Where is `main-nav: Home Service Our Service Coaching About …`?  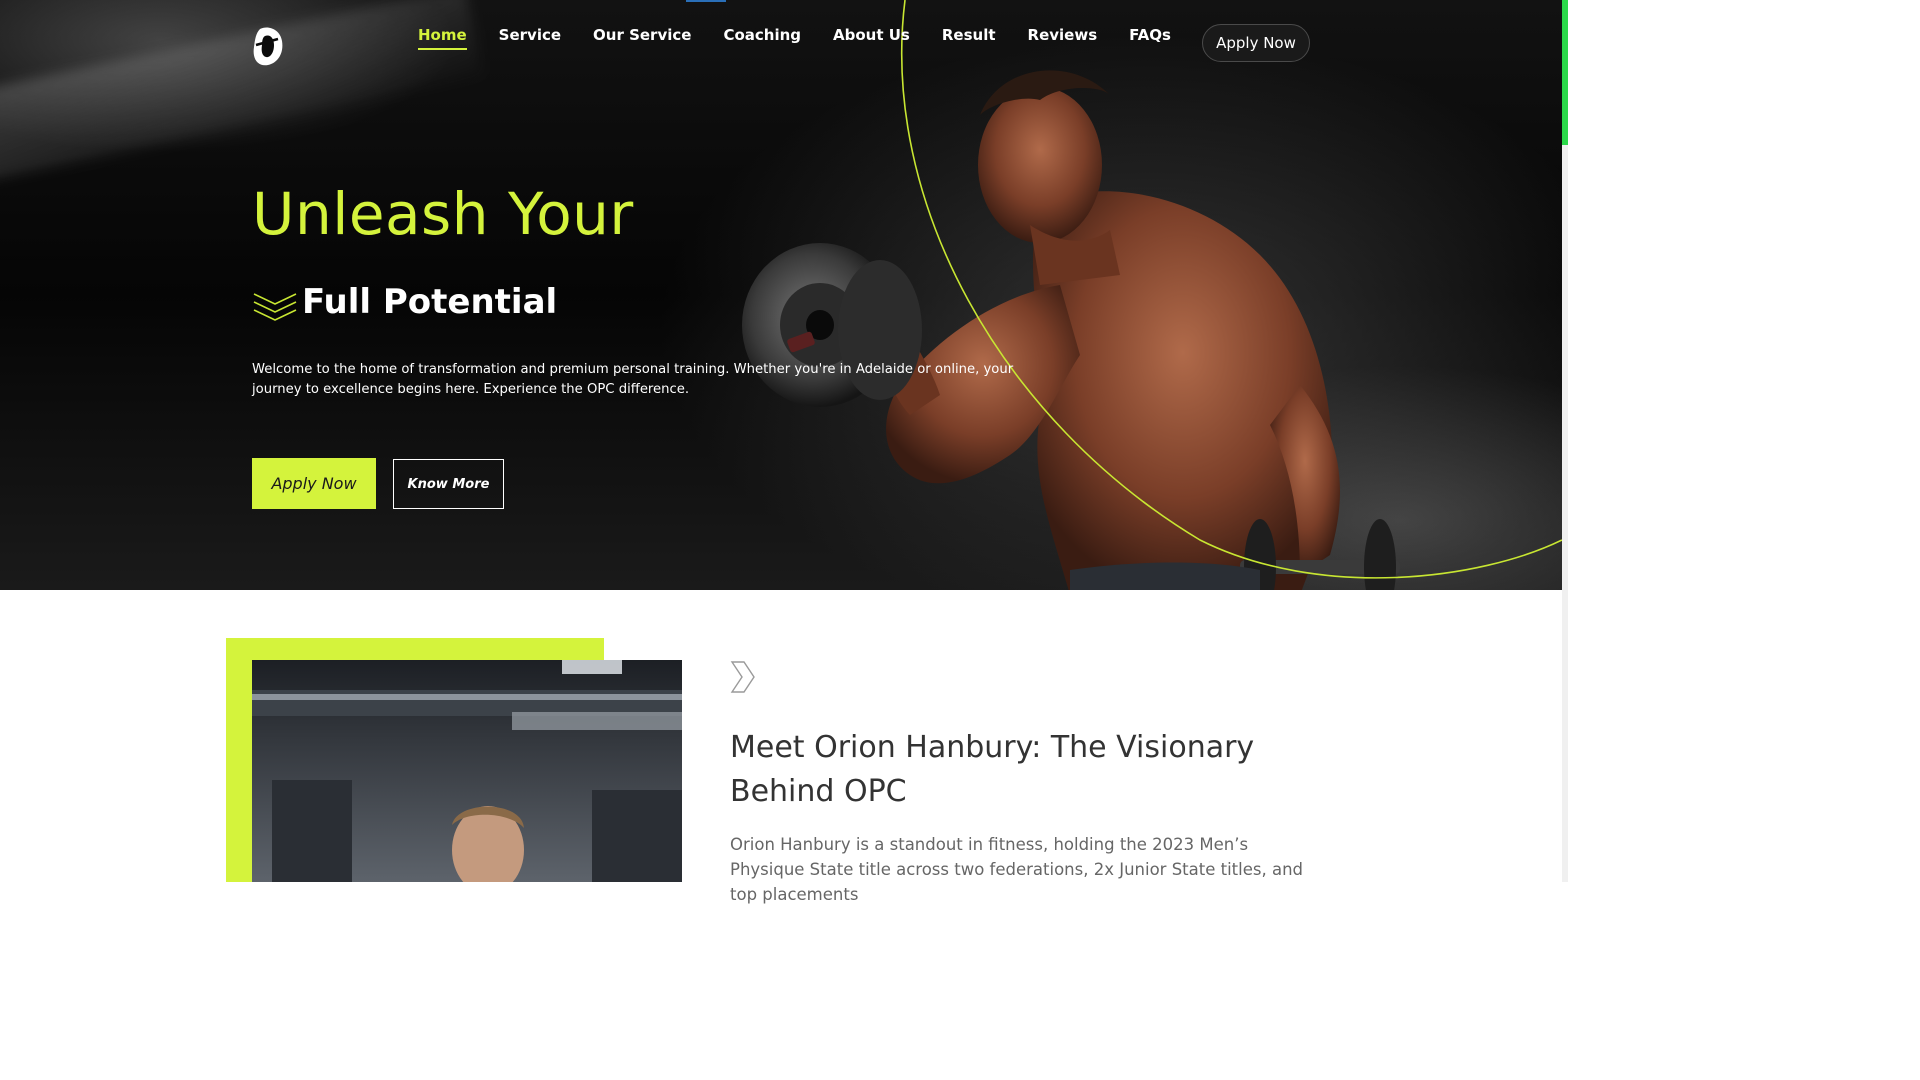 main-nav: Home Service Our Service Coaching About … is located at coordinates (810, 38).